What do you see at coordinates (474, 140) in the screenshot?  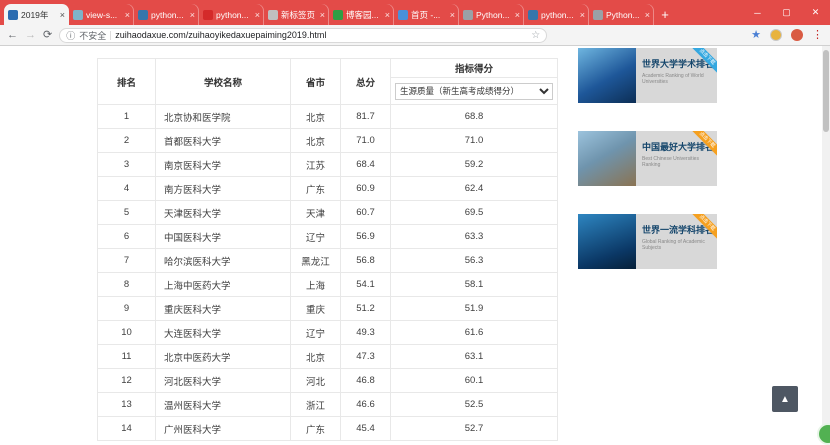 I see `cell-indicator: 71.0` at bounding box center [474, 140].